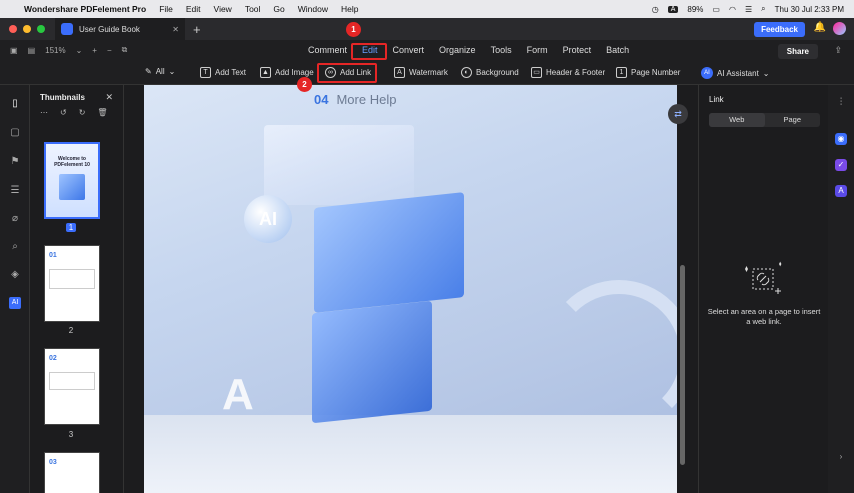  I want to click on properties-icon: ⫶, so click(841, 103).